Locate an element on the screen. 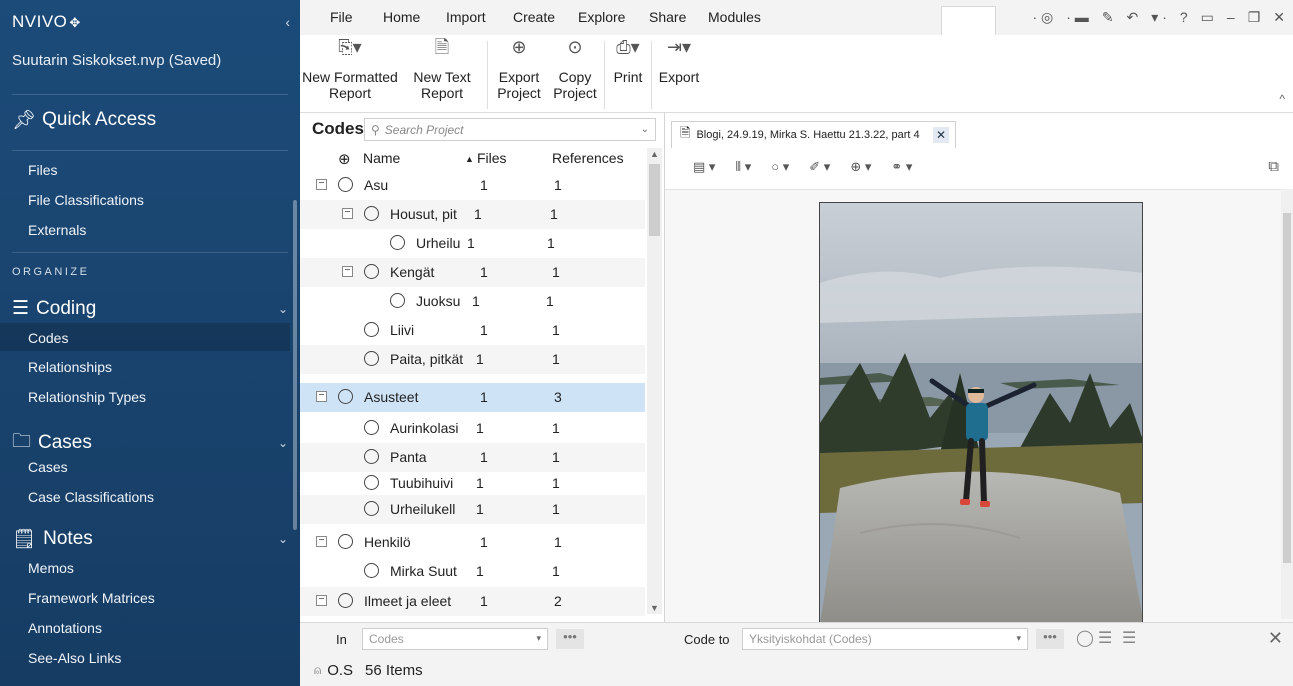  column-references: References is located at coordinates (588, 158).